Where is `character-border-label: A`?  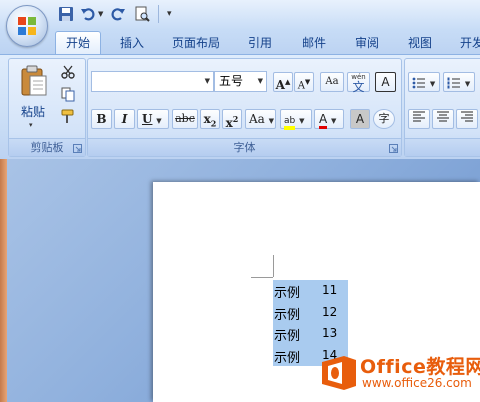
character-border-label: A is located at coordinates (385, 82).